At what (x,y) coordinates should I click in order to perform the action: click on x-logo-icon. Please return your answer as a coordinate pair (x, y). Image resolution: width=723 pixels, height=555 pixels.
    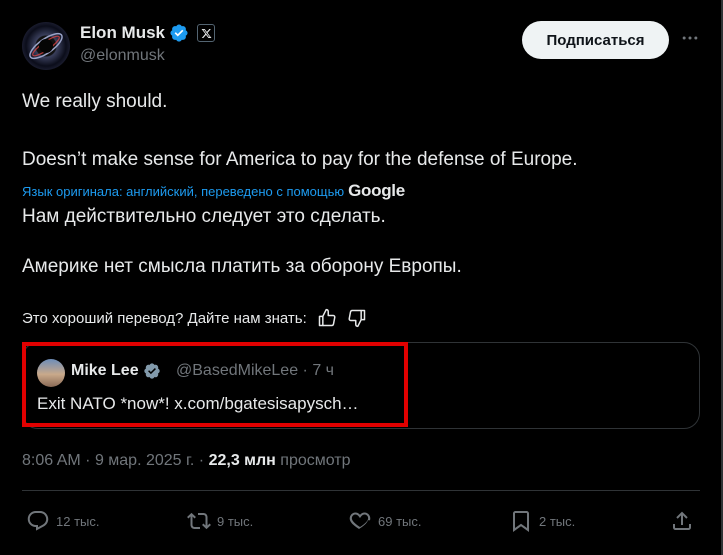
    Looking at the image, I should click on (206, 33).